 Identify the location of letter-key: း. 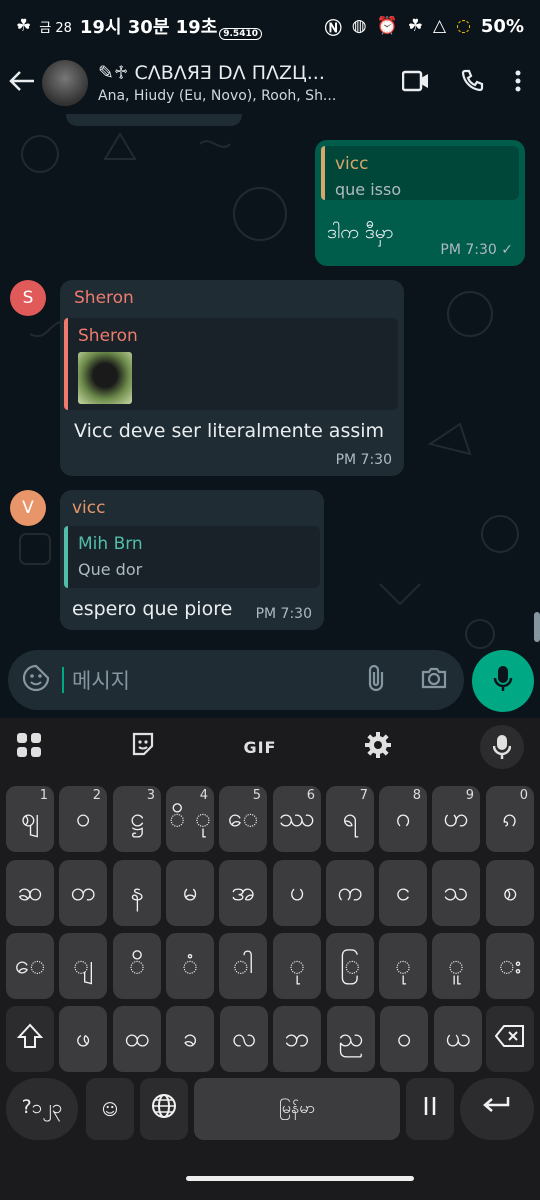
(510, 966).